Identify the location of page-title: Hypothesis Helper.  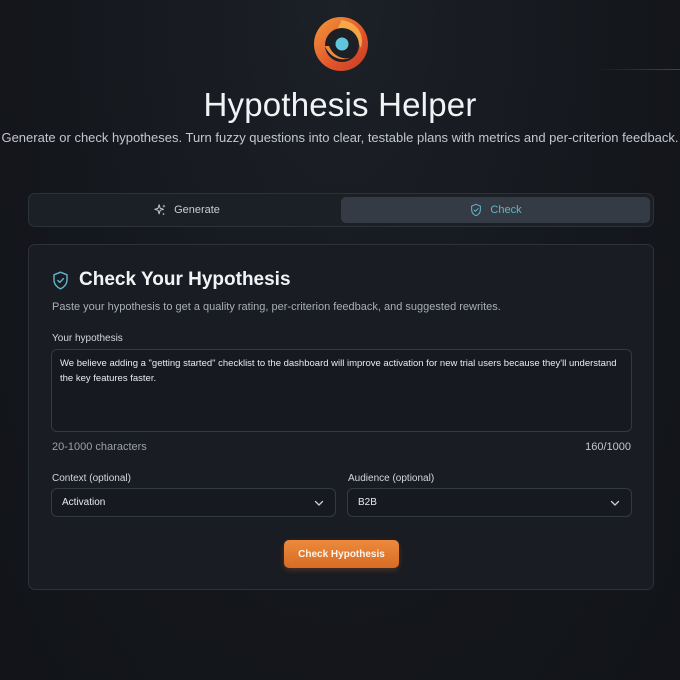
(340, 104).